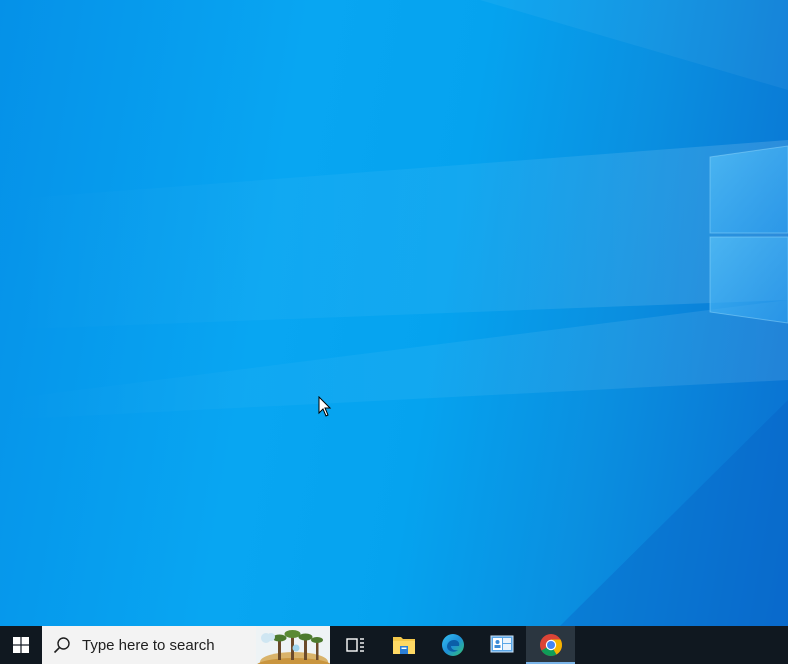  What do you see at coordinates (62, 645) in the screenshot?
I see `search-icon` at bounding box center [62, 645].